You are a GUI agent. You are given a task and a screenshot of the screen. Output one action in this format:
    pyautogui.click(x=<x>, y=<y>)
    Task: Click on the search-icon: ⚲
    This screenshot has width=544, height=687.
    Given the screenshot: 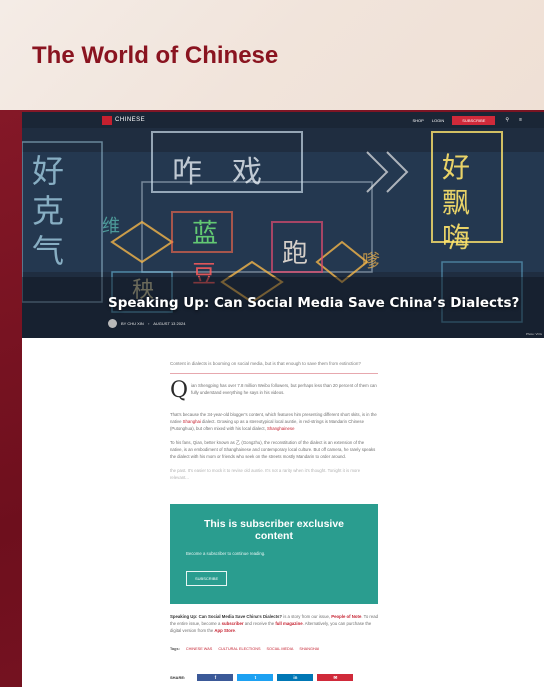 What is the action you would take?
    pyautogui.click(x=507, y=120)
    